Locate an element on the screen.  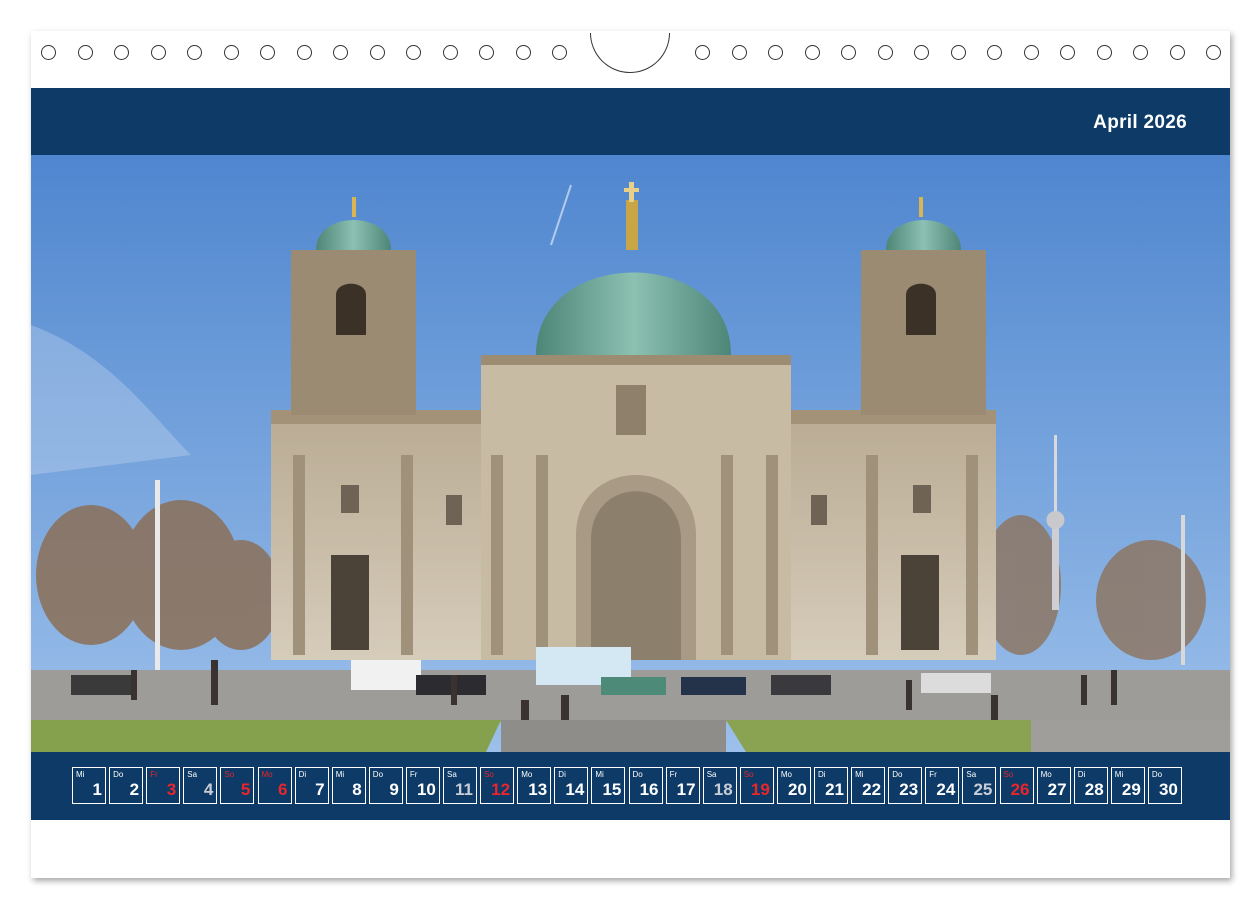
day-number: 14 is located at coordinates (575, 789).